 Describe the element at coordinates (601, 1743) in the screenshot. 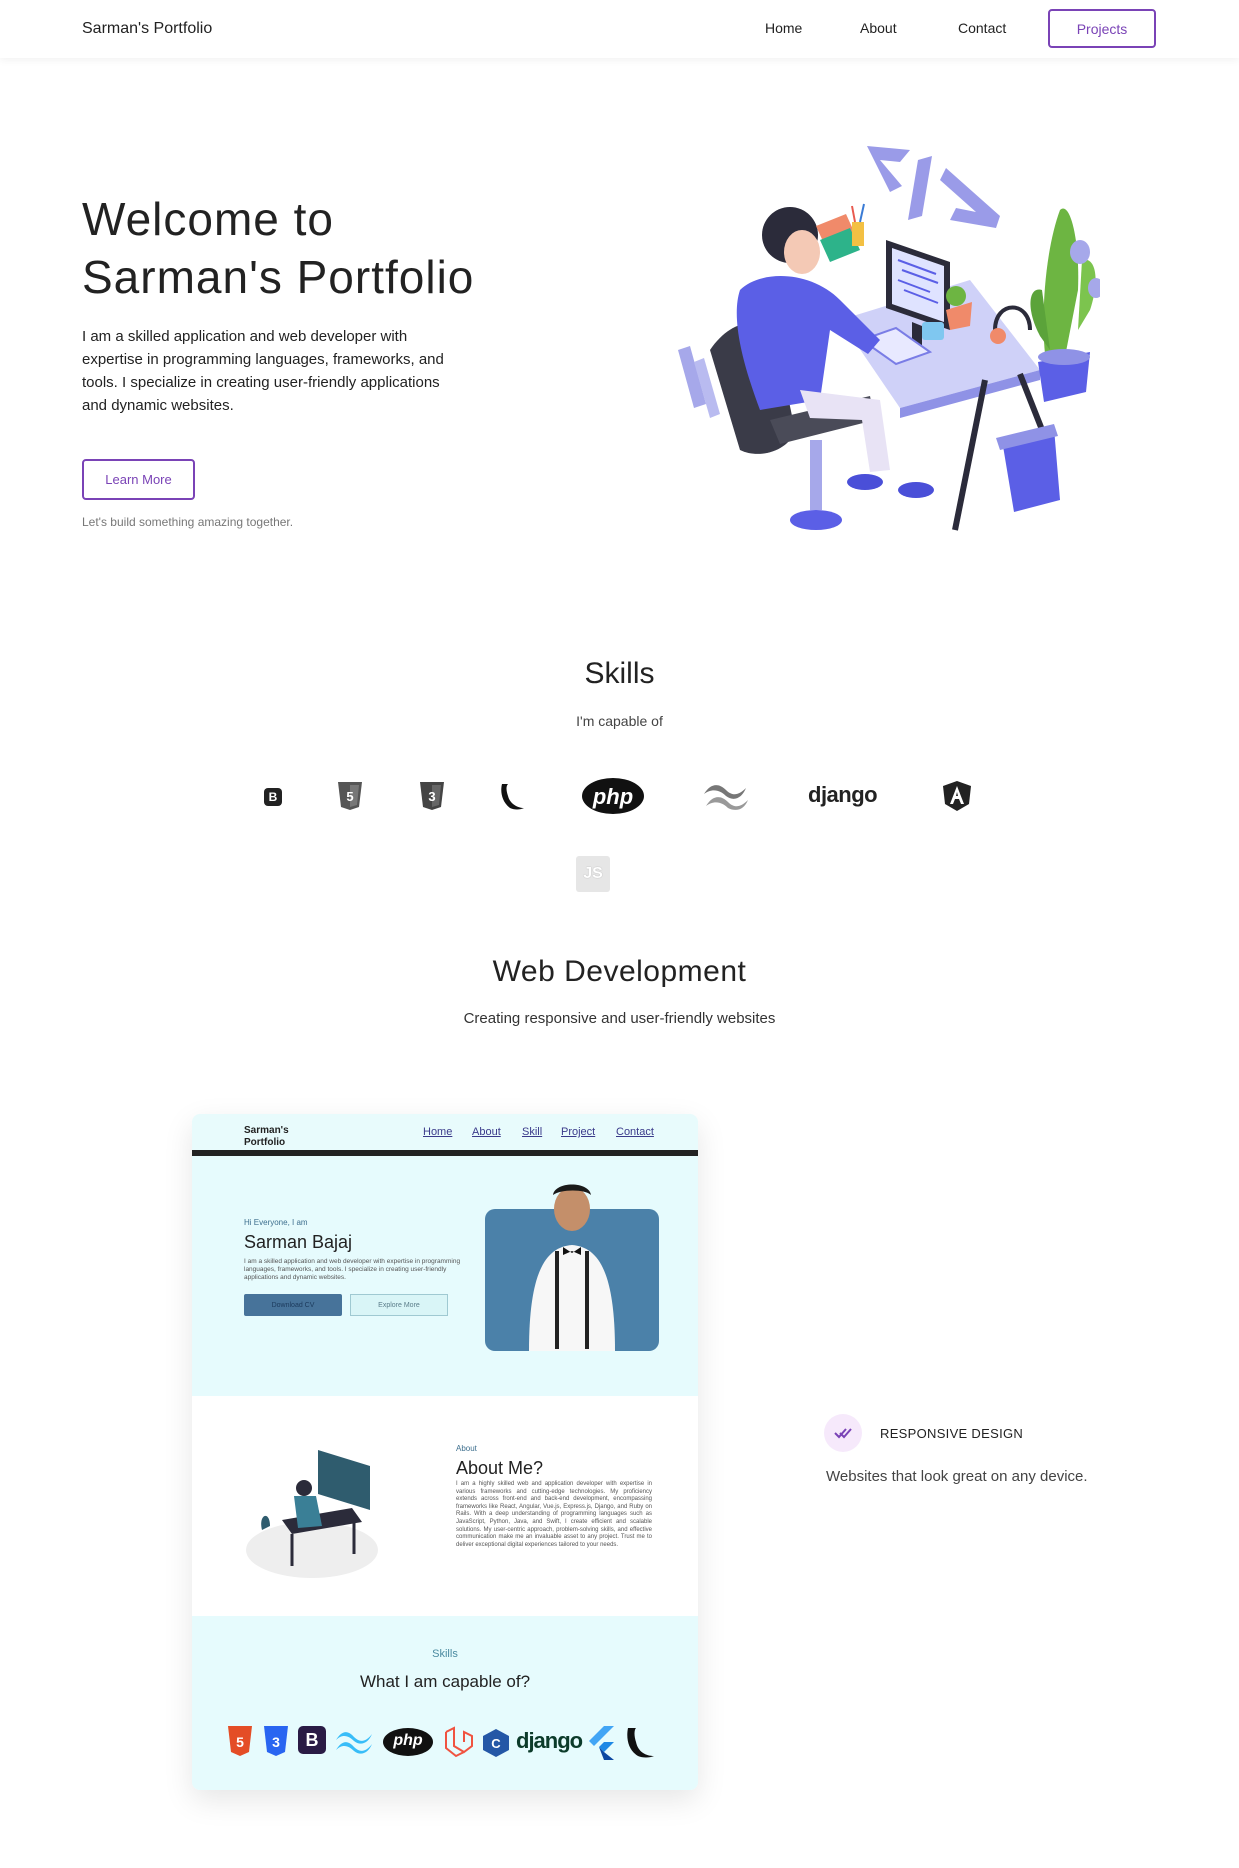

I see `mock-flutter-icon` at that location.